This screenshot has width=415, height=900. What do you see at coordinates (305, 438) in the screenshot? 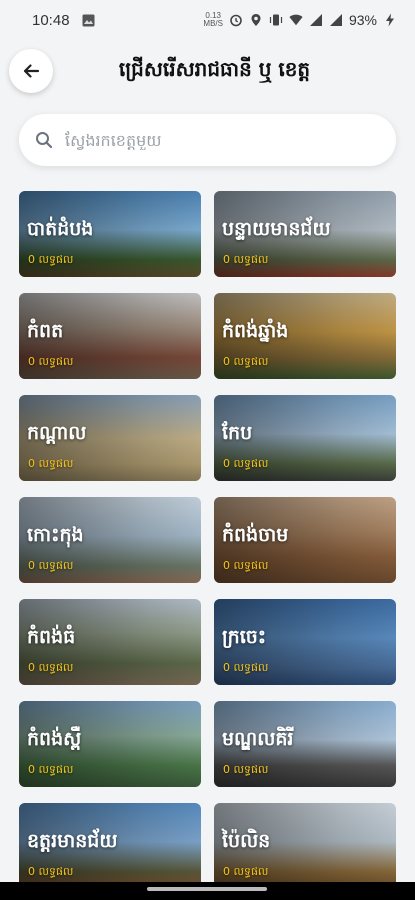
I see `province-card: កែប 0 លទ្ធផល` at bounding box center [305, 438].